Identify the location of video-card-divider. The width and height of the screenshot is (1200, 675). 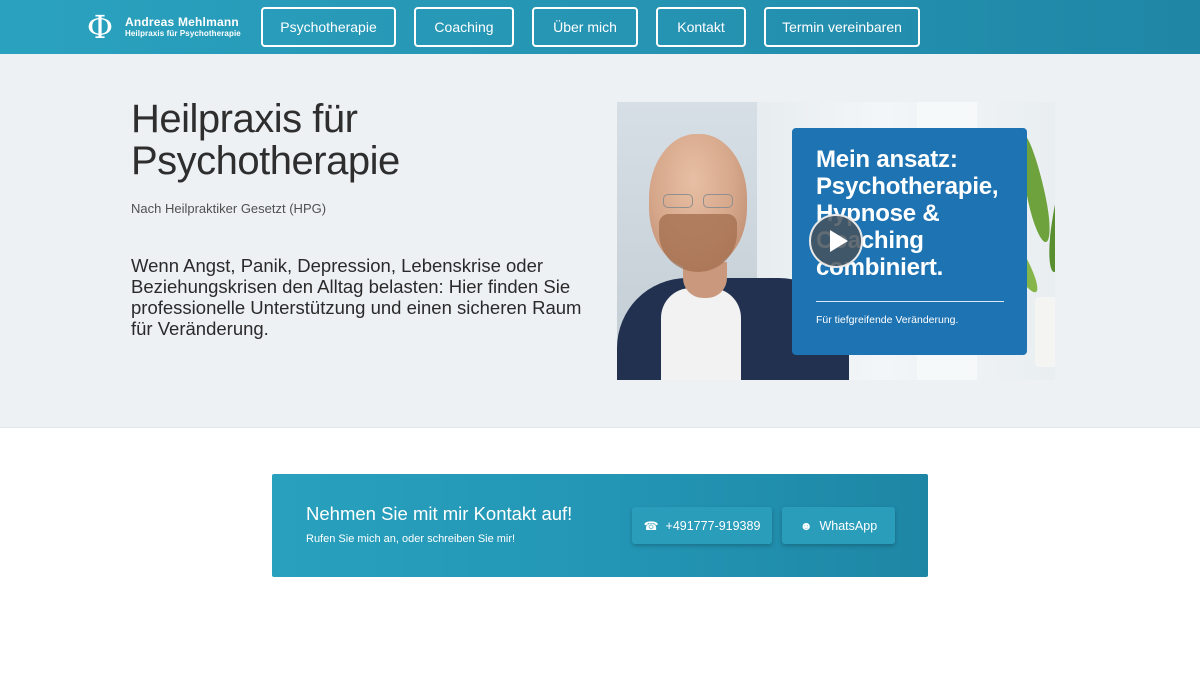
(910, 301).